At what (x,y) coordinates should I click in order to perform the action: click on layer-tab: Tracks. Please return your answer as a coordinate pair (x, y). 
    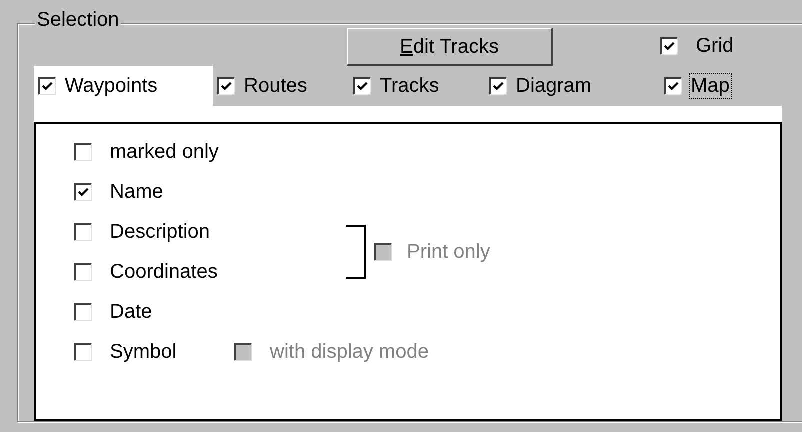
    Looking at the image, I should click on (417, 86).